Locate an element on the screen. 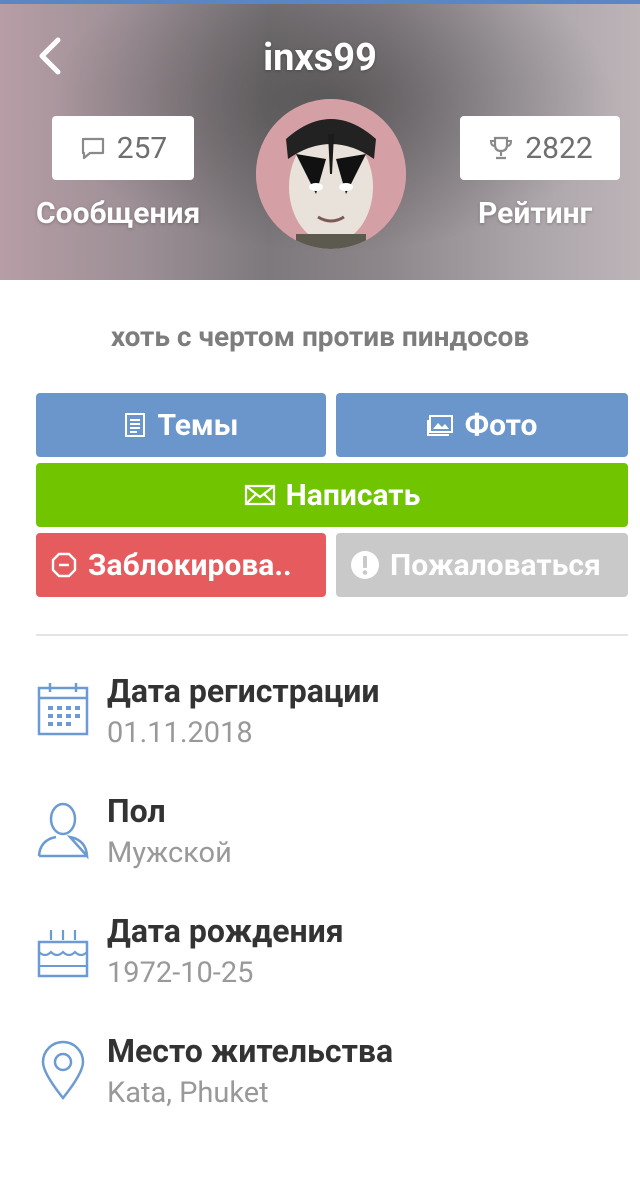 The image size is (640, 1177). messages-label: Сообщения is located at coordinates (118, 213).